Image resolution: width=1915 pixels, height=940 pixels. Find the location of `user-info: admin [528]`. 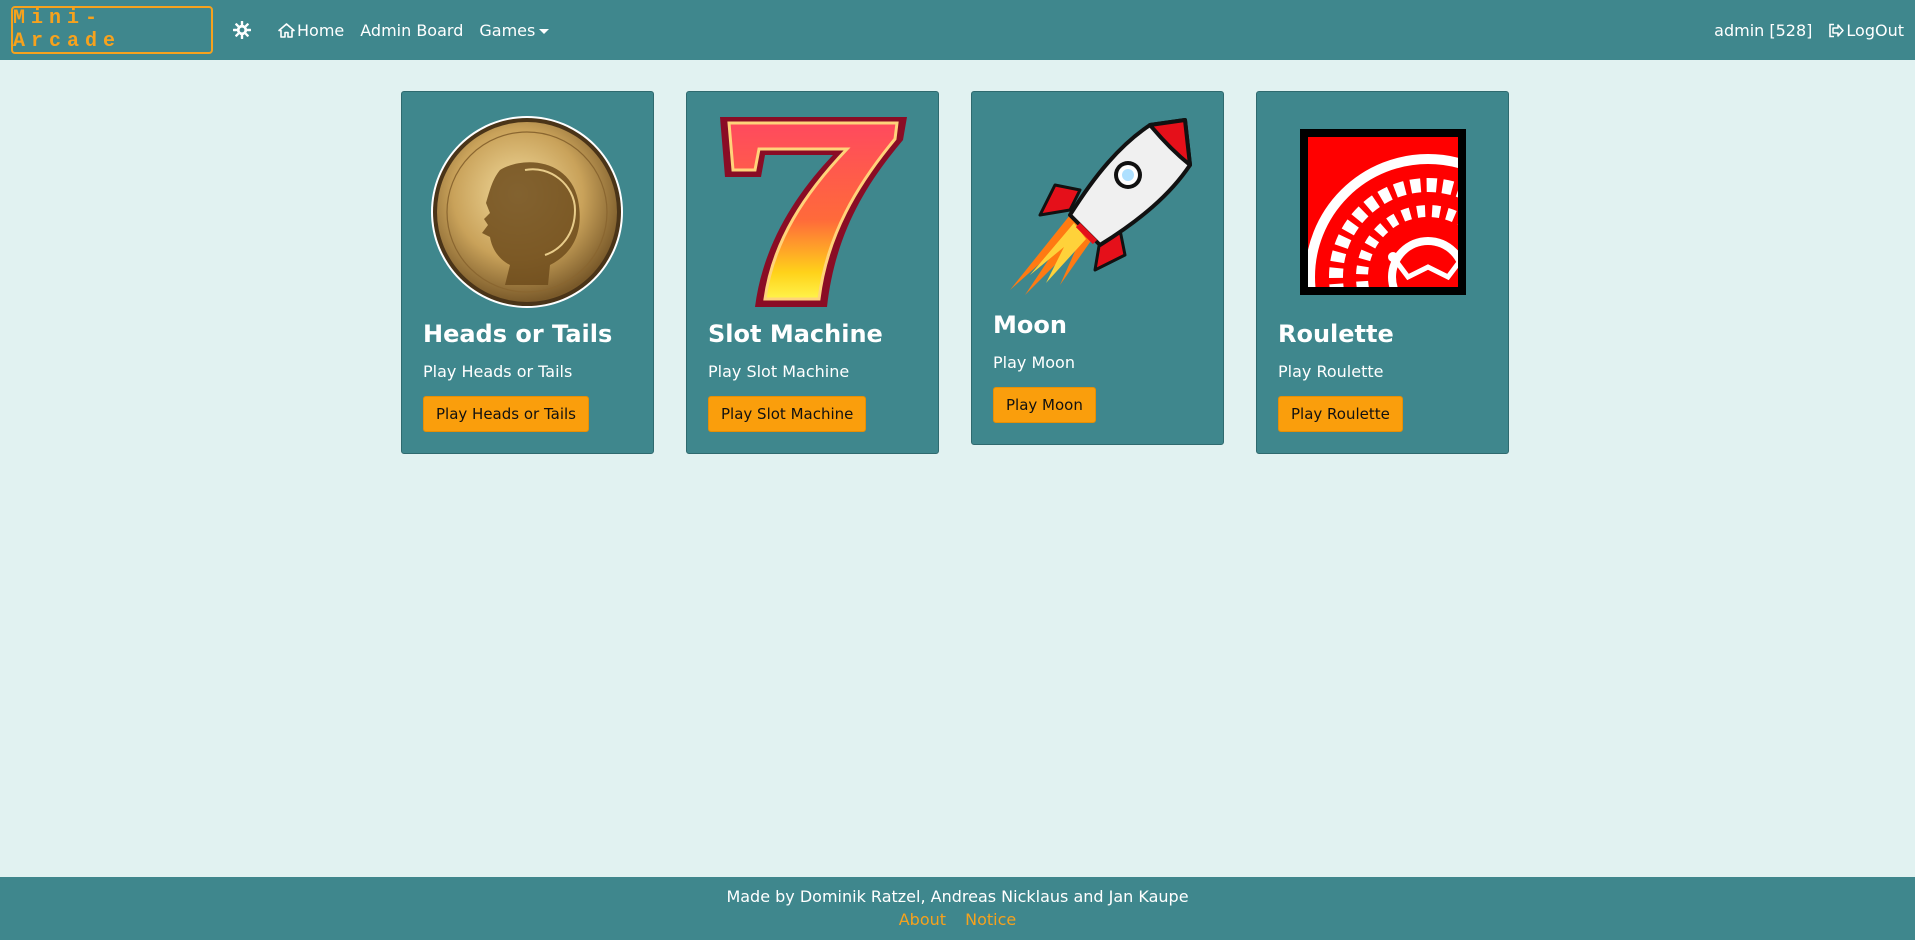

user-info: admin [528] is located at coordinates (1763, 30).